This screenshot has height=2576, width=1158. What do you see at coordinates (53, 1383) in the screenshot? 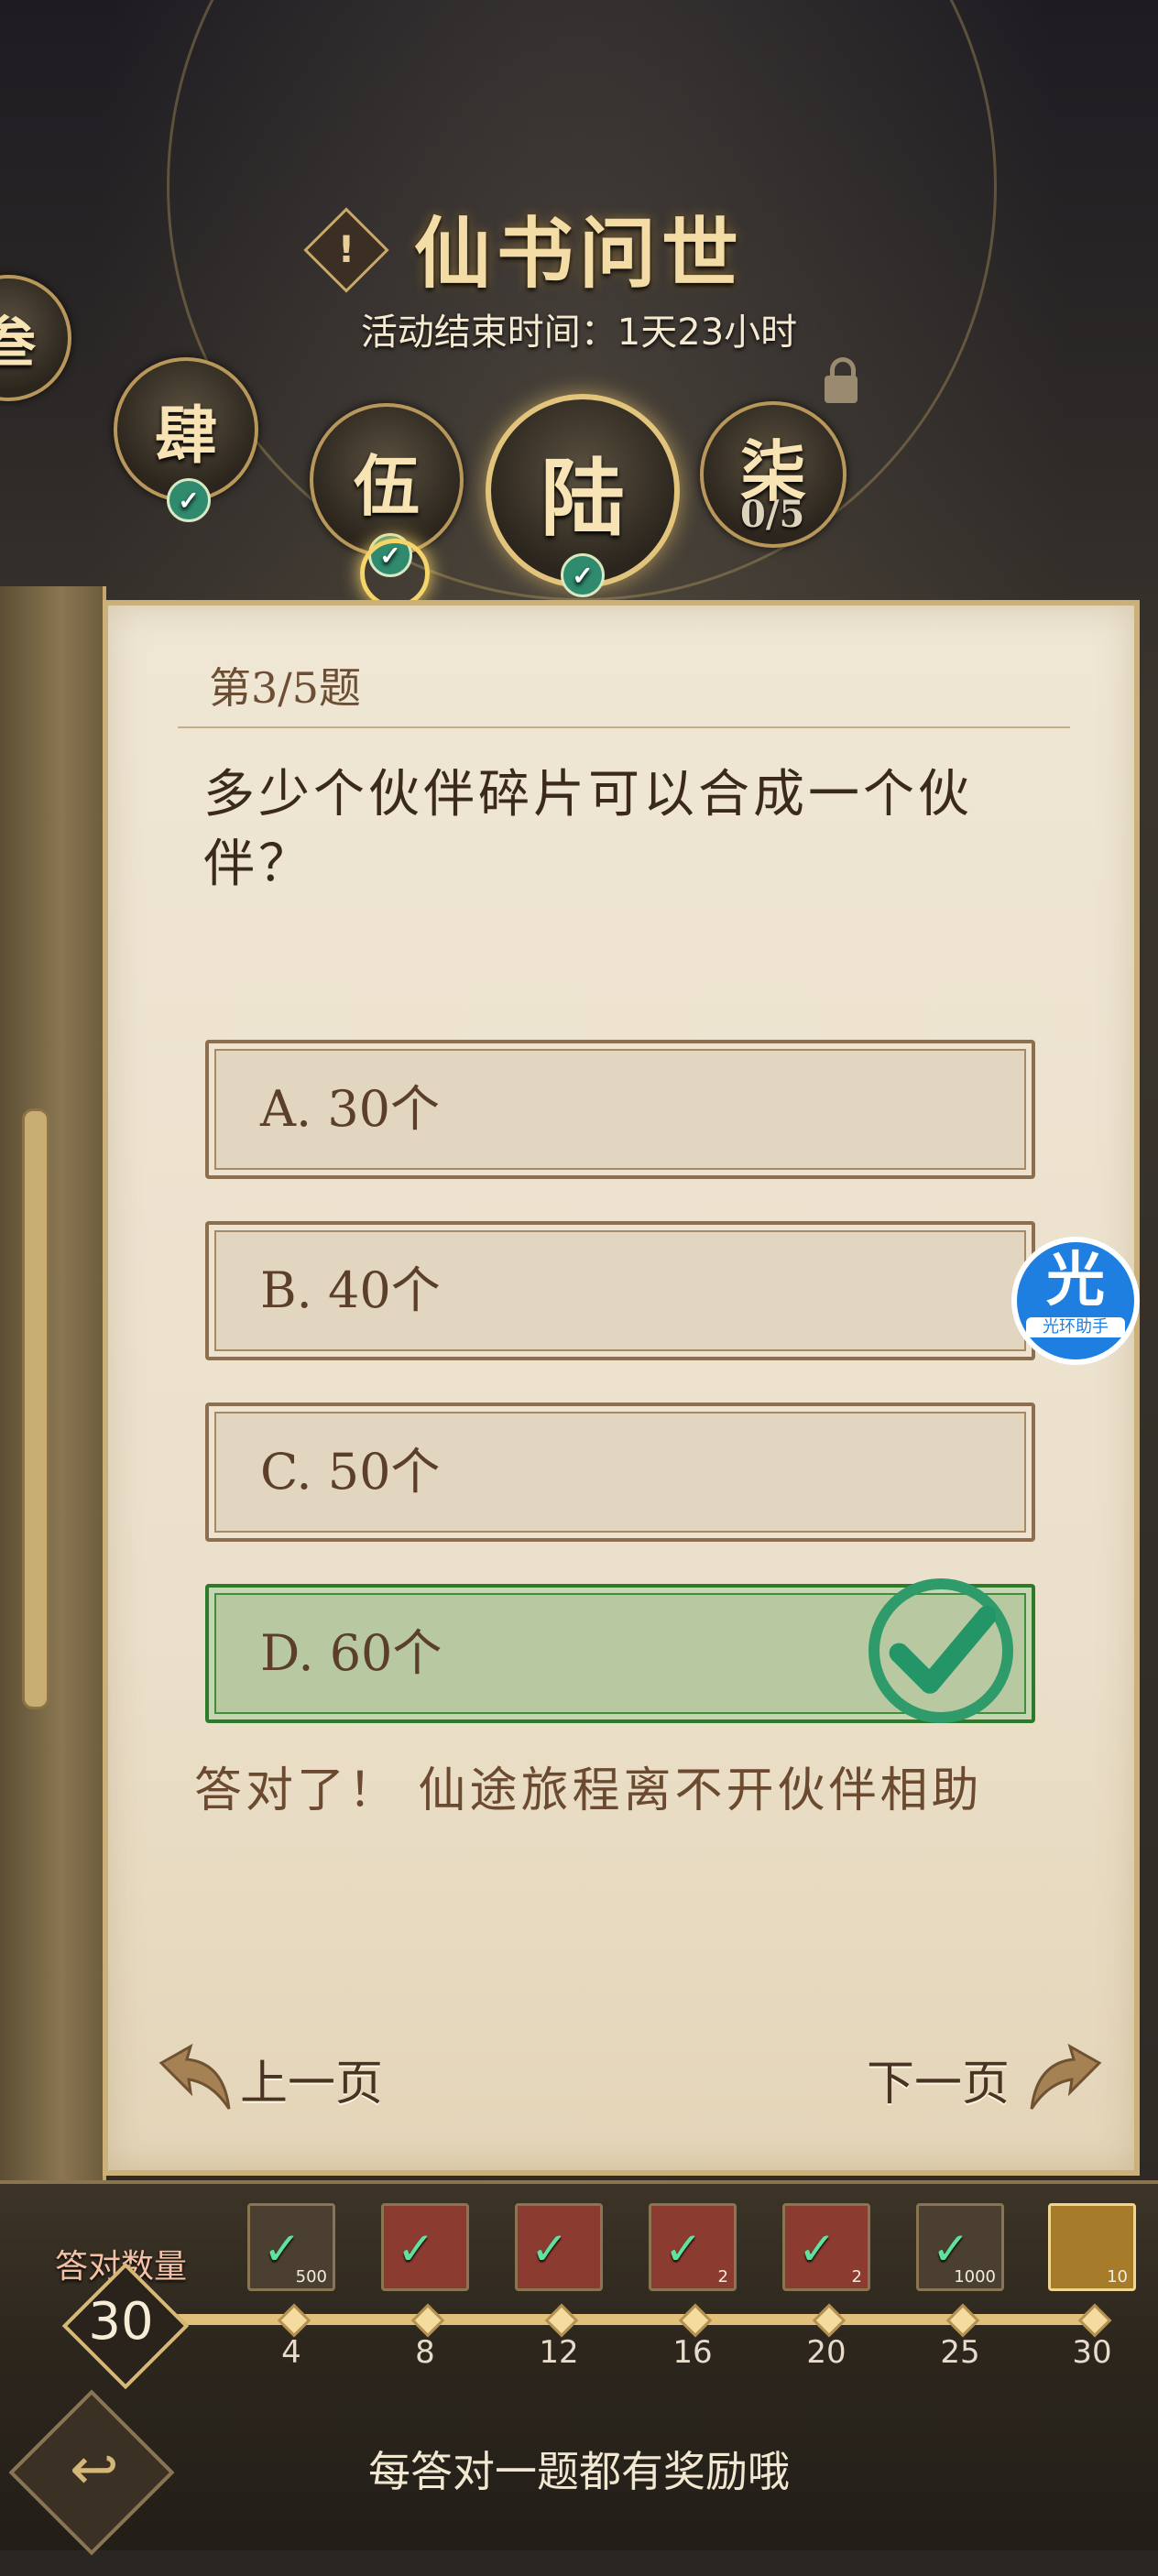
I see `side-panel` at bounding box center [53, 1383].